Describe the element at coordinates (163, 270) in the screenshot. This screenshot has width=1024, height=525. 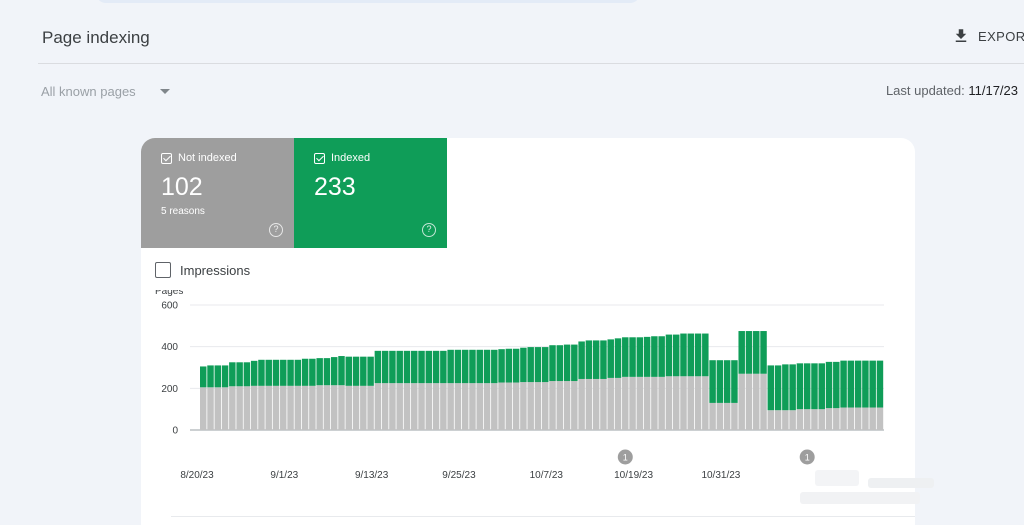
I see `impressions-checkbox` at that location.